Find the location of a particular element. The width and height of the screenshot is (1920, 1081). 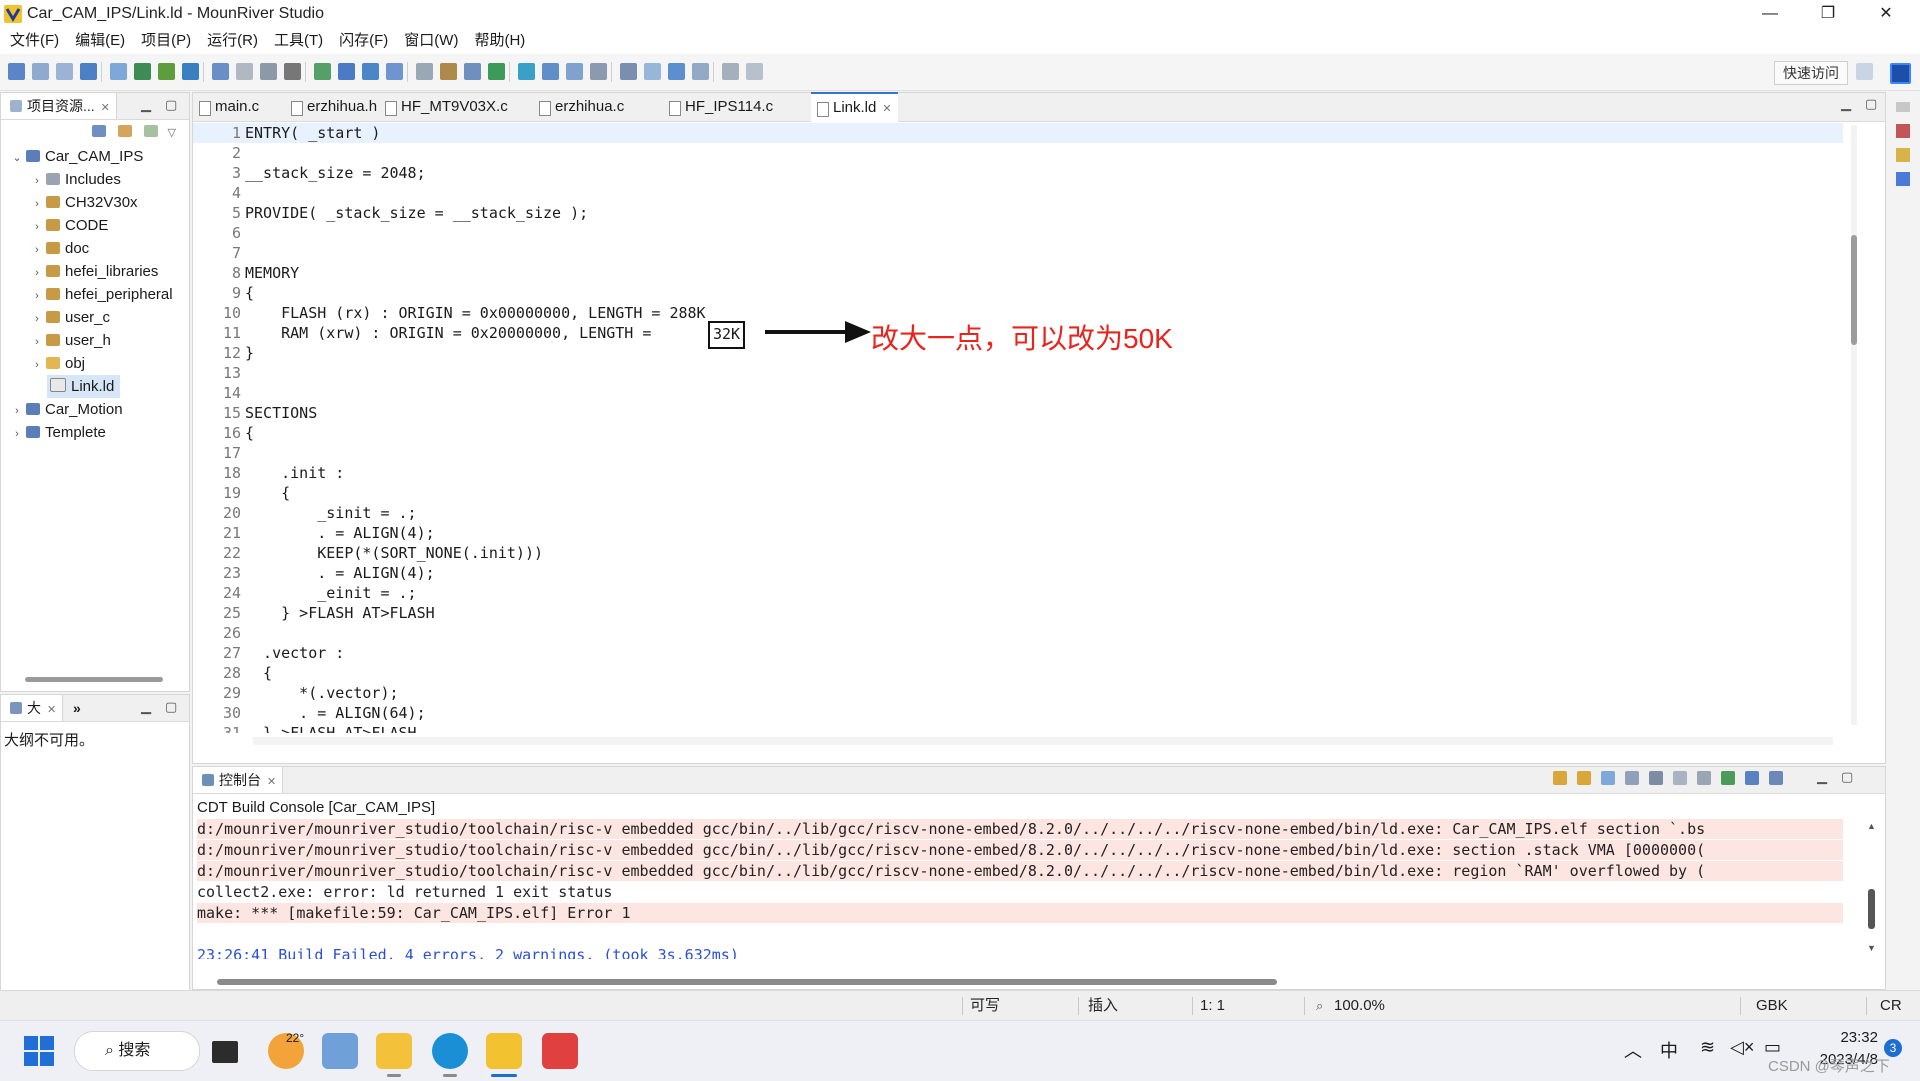

tasks-icon is located at coordinates (1903, 155).